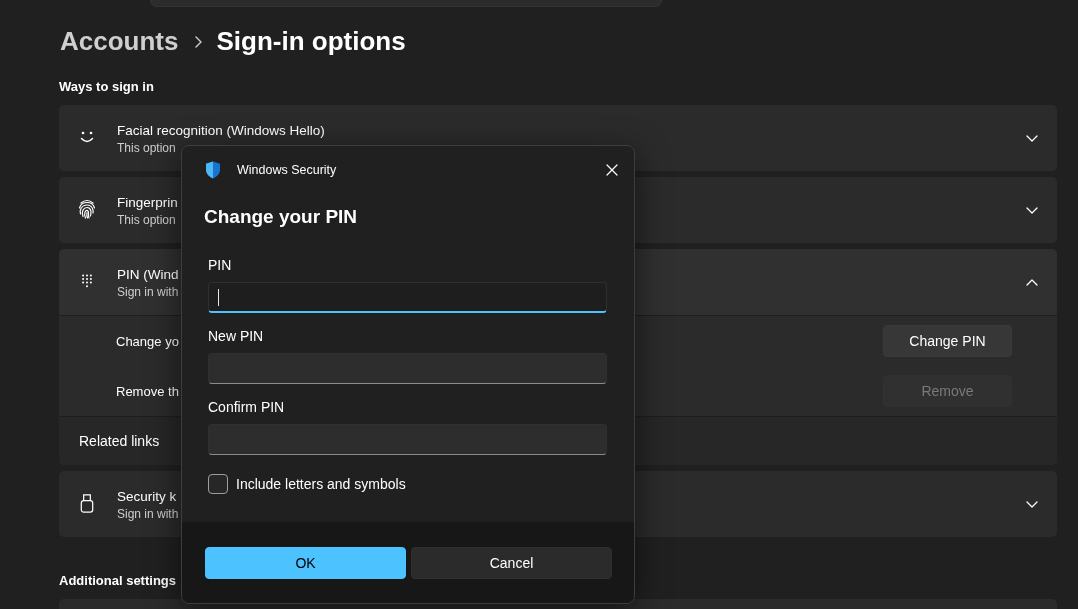 The width and height of the screenshot is (1078, 609). Describe the element at coordinates (119, 441) in the screenshot. I see `related-links-label: Related links` at that location.